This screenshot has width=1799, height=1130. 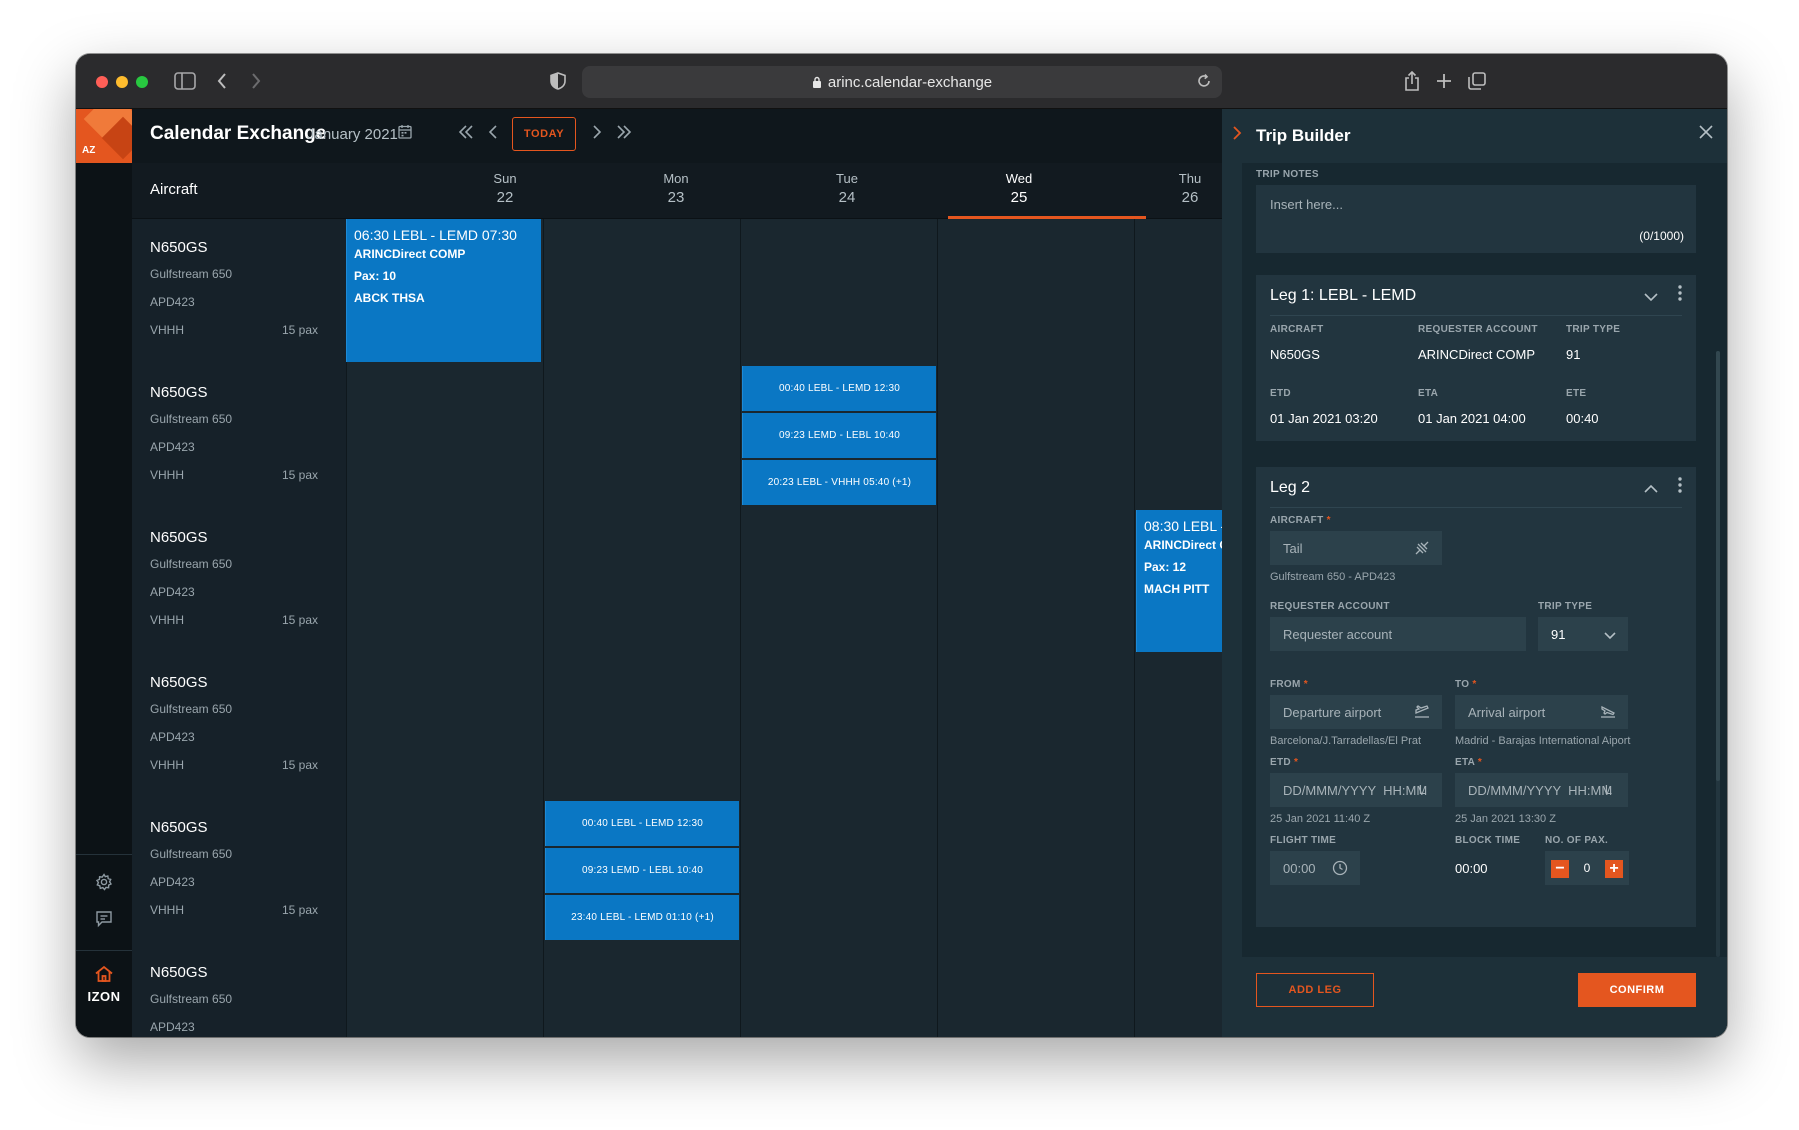 I want to click on day-header-row: Aircraft Sun 22 Mon 23 Tue 24 Wed 25 Thu 26, so click(x=717, y=191).